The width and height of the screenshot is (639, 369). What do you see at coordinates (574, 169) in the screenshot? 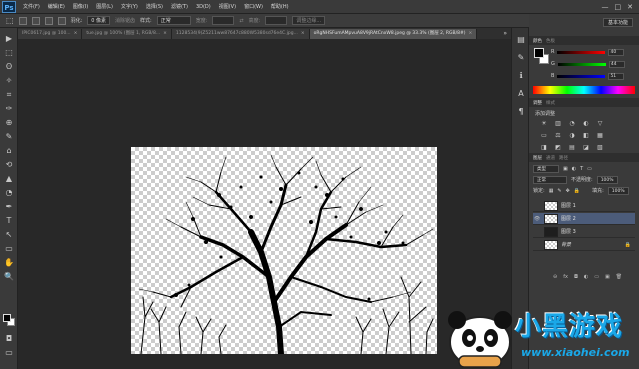
I see `filter-adjust-icon: ◐` at bounding box center [574, 169].